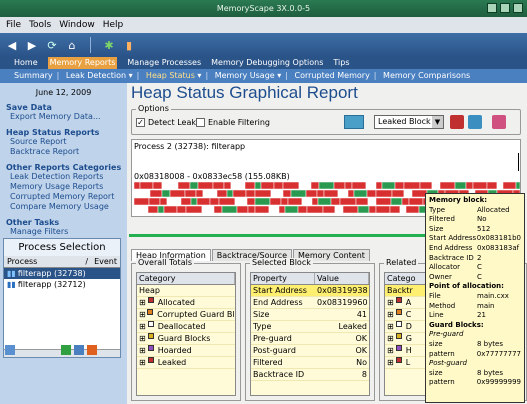 The image size is (527, 404). What do you see at coordinates (499, 122) in the screenshot?
I see `export-icon` at bounding box center [499, 122].